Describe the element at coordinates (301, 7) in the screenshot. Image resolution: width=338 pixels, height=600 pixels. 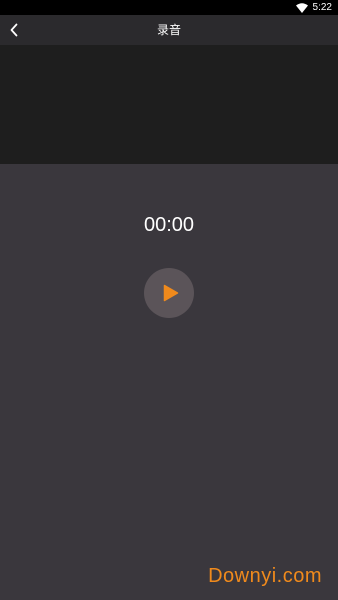
I see `wifi-icon` at that location.